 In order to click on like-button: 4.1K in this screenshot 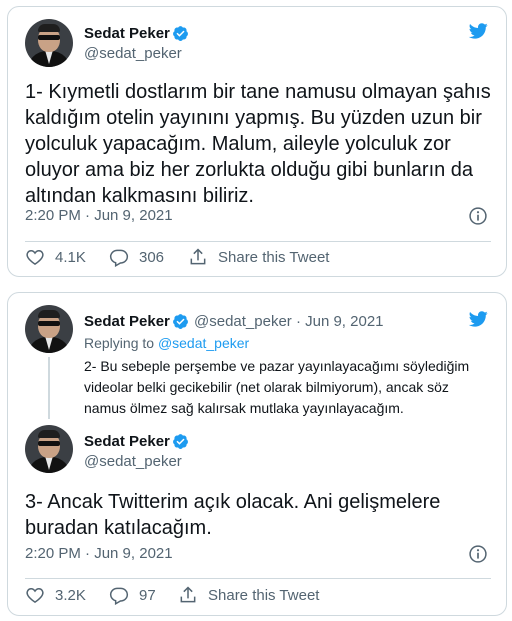, I will do `click(55, 257)`.